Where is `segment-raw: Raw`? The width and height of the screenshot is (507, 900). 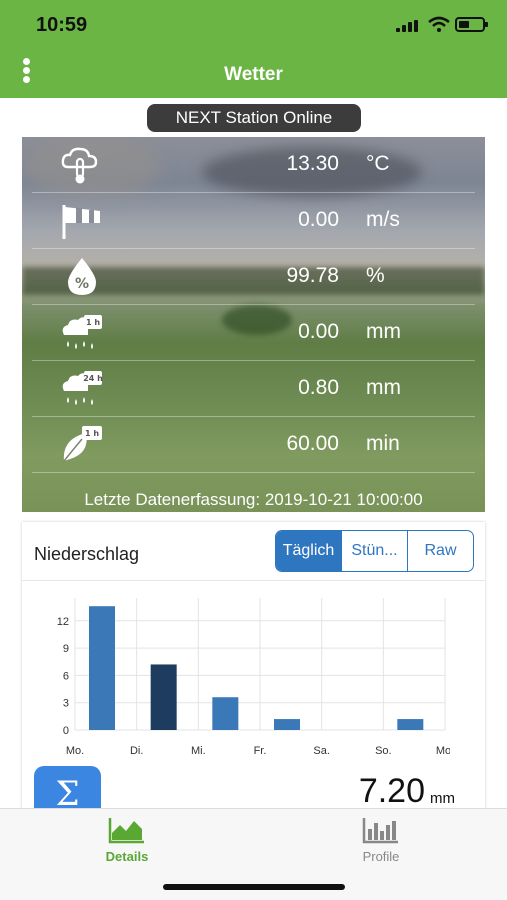
segment-raw: Raw is located at coordinates (440, 551).